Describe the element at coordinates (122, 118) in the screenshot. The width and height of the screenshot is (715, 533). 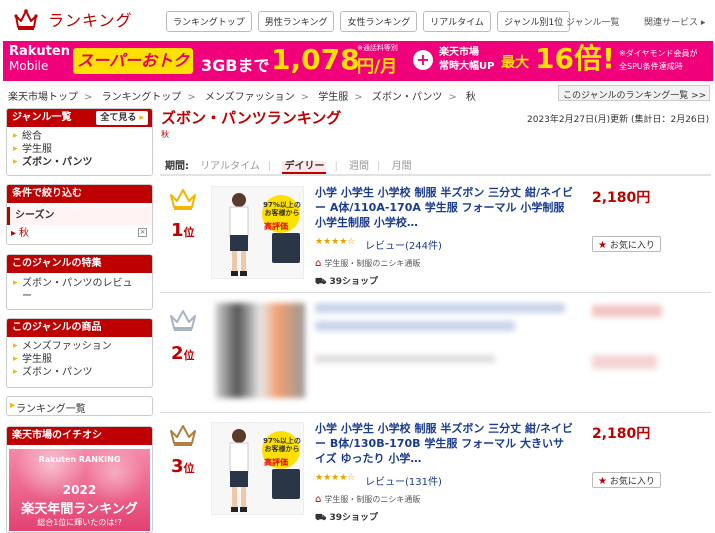
I see `see-all-button: 全て見る ▸` at that location.